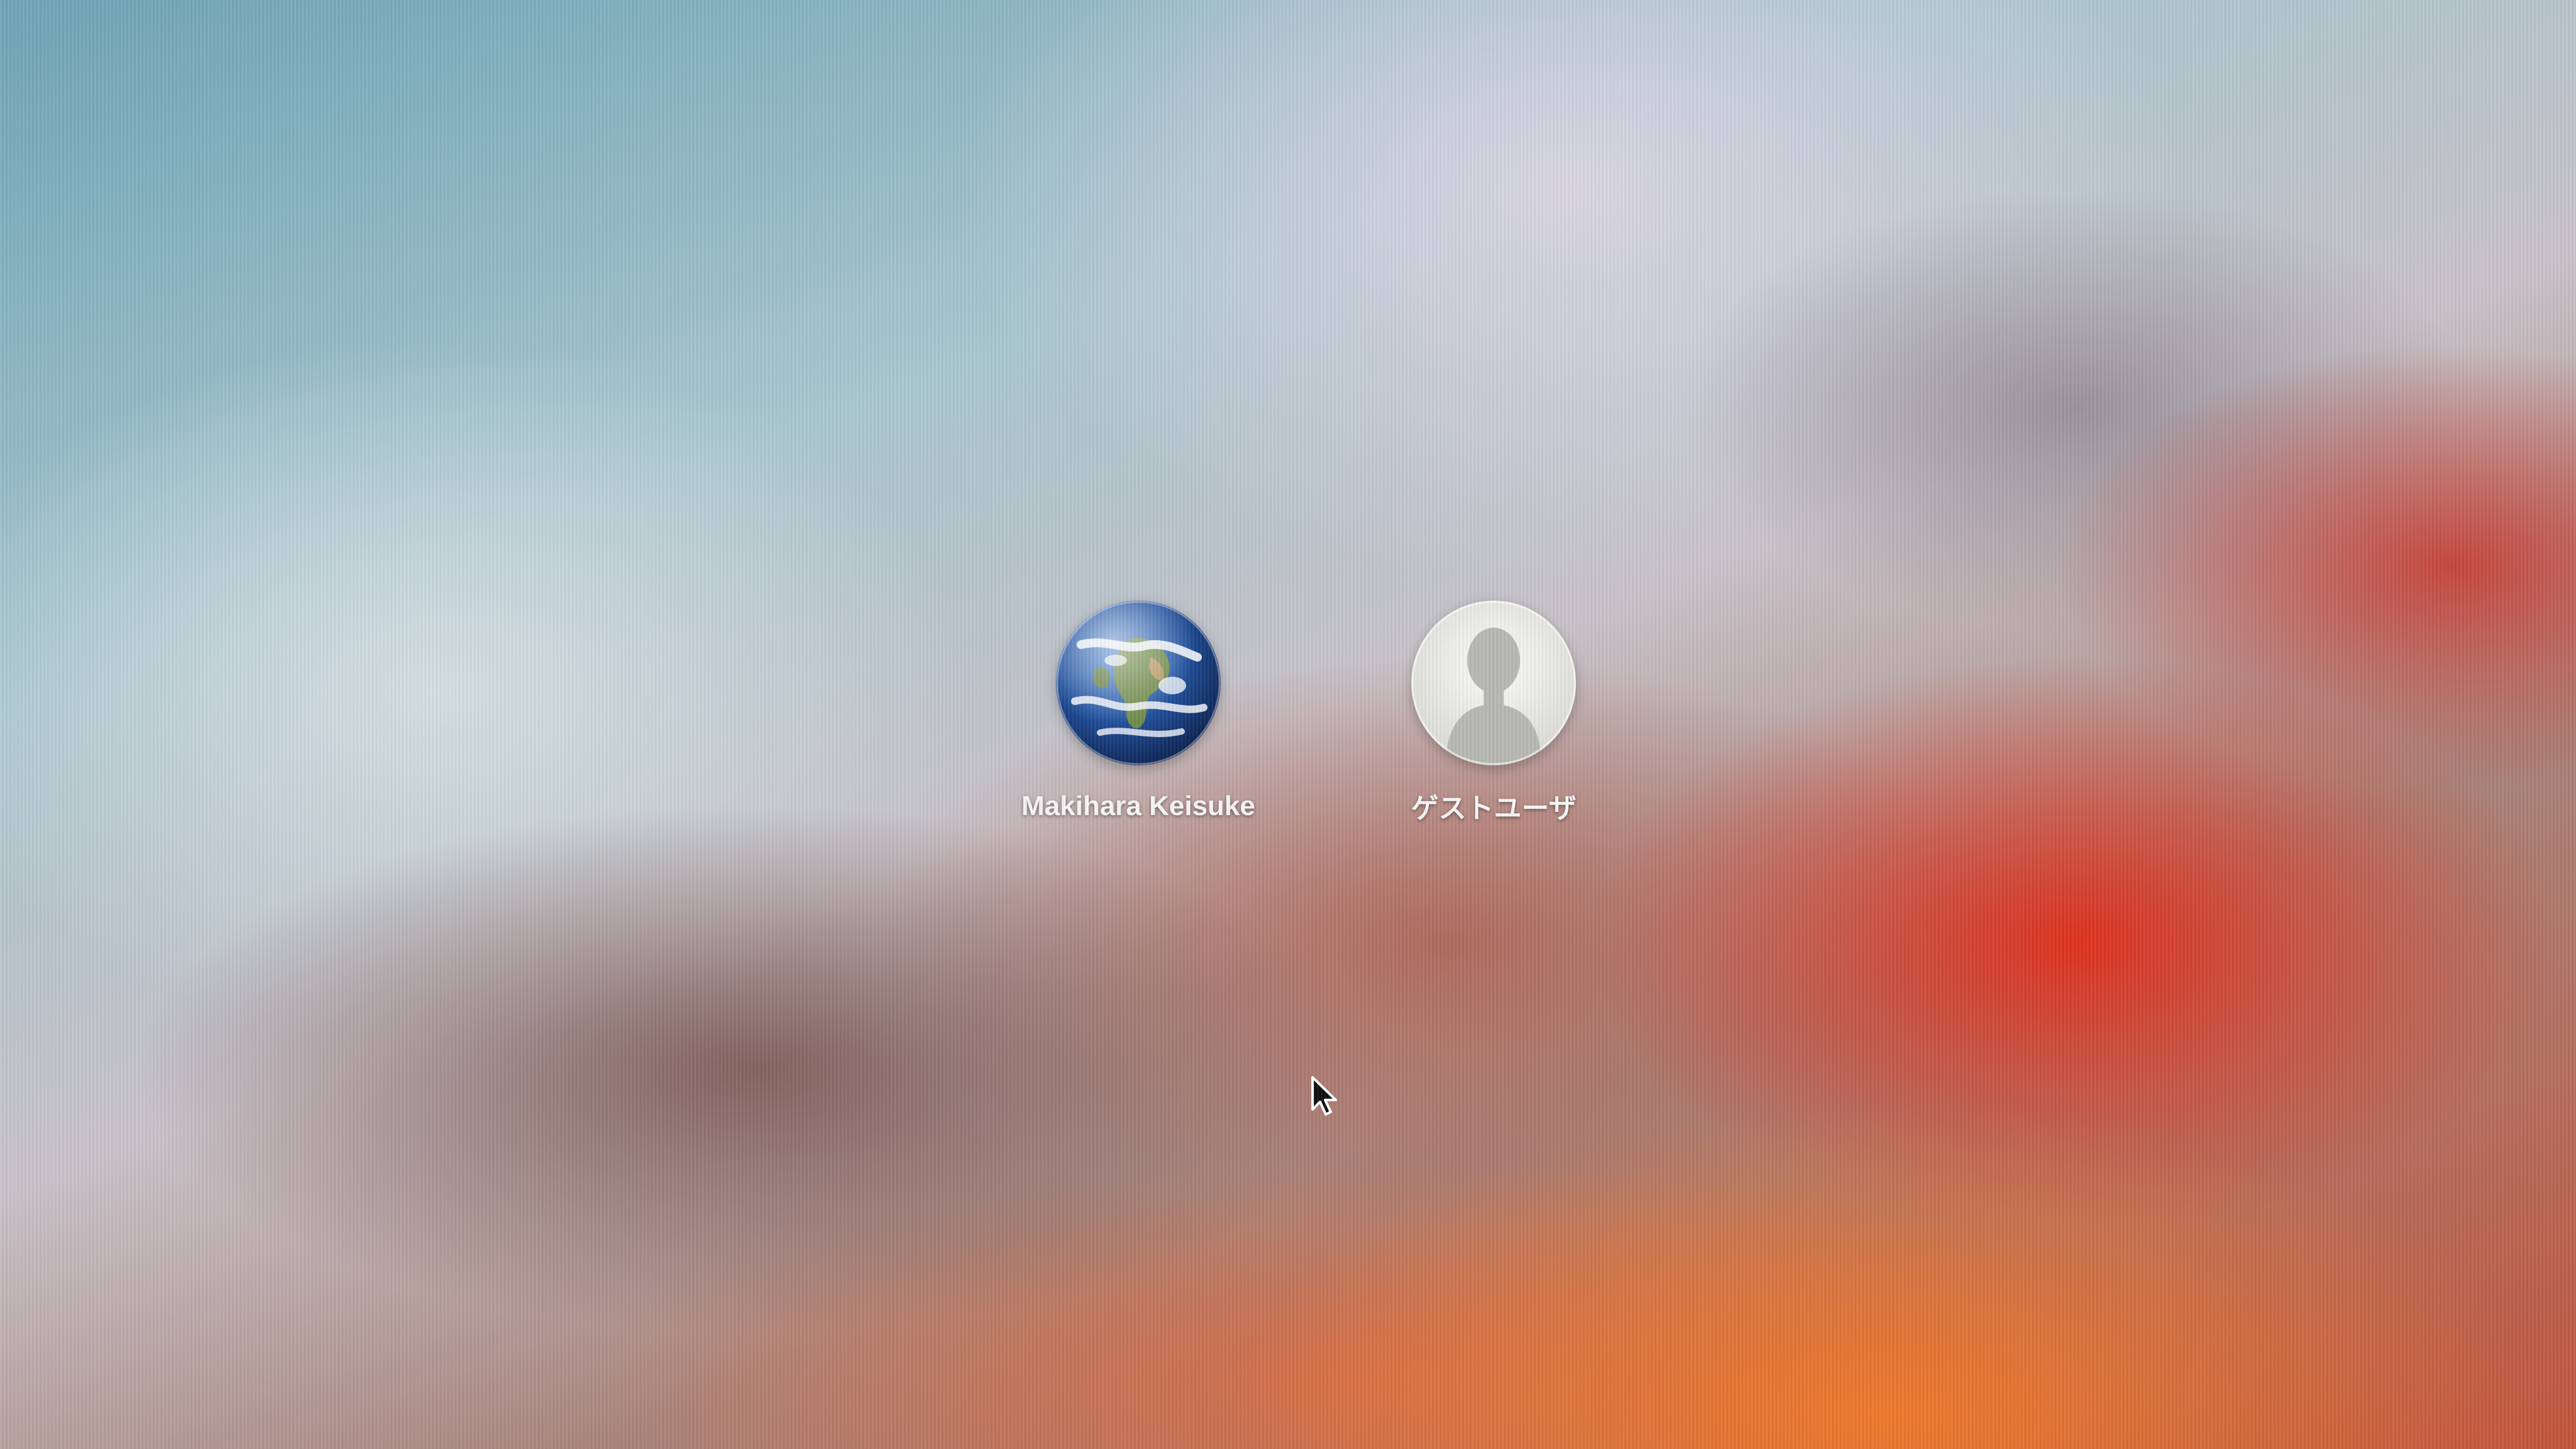 The image size is (2576, 1449). What do you see at coordinates (1493, 683) in the screenshot?
I see `guest-silhouette-icon` at bounding box center [1493, 683].